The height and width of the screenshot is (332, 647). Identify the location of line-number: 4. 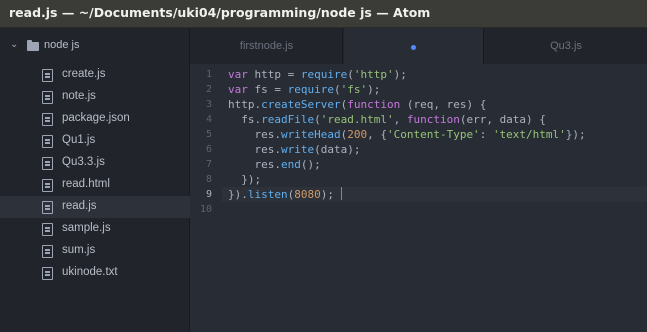
(208, 119).